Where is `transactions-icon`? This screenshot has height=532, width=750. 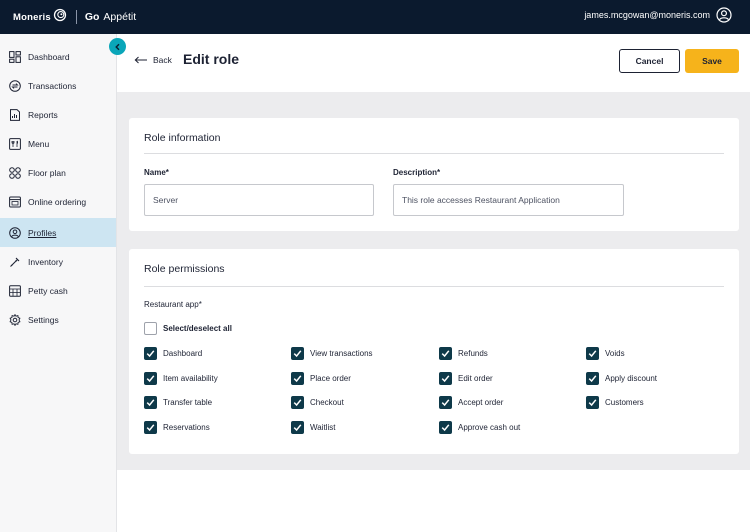
transactions-icon is located at coordinates (14, 85).